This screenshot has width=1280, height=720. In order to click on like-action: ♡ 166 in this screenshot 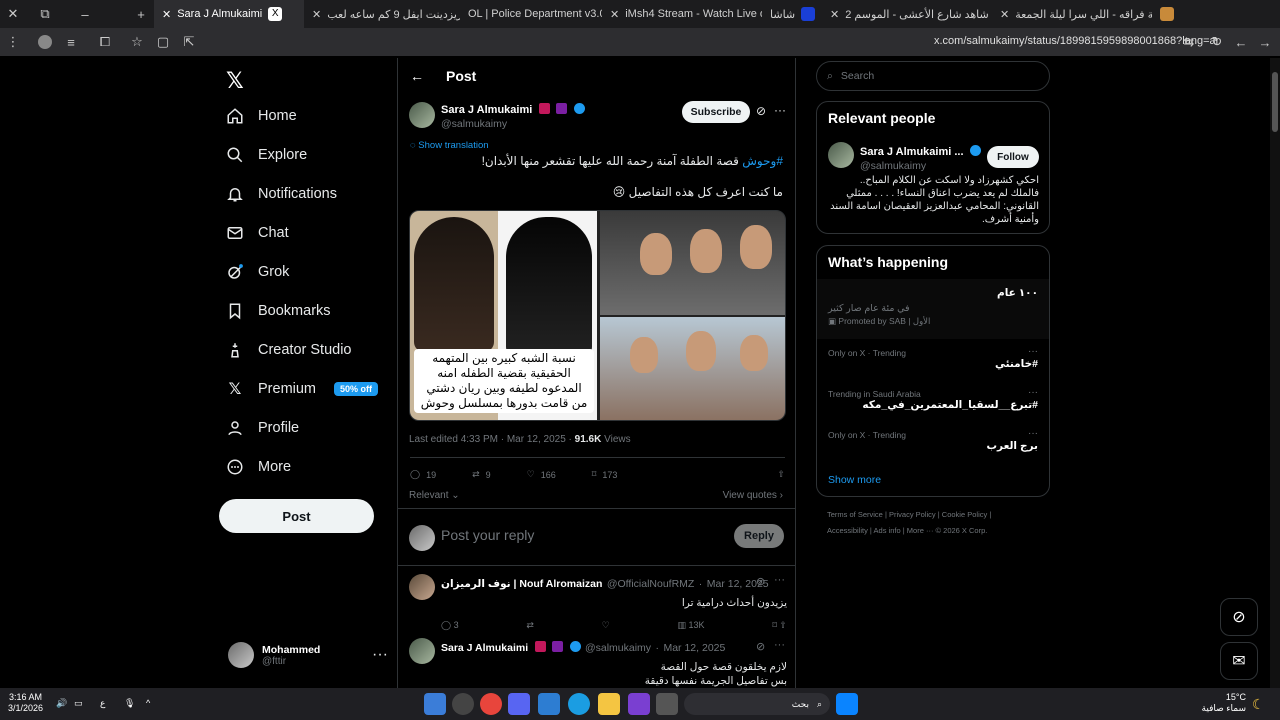, I will do `click(541, 474)`.